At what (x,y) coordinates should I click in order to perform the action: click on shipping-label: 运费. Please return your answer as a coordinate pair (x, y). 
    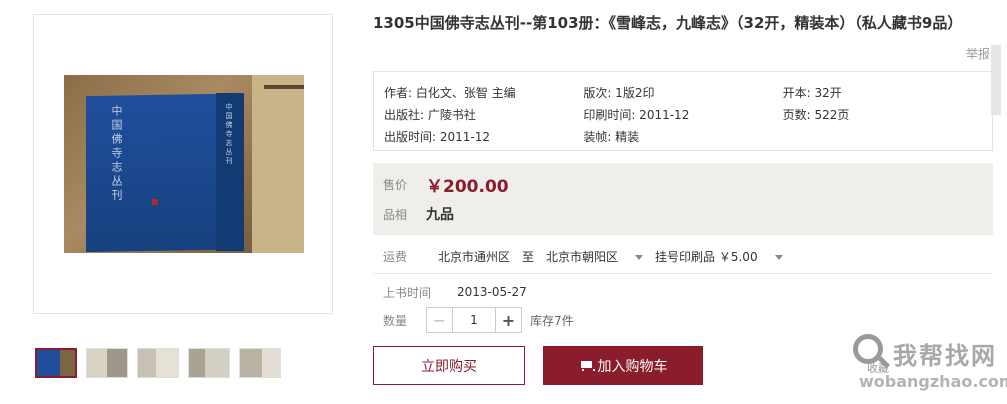
    Looking at the image, I should click on (395, 256).